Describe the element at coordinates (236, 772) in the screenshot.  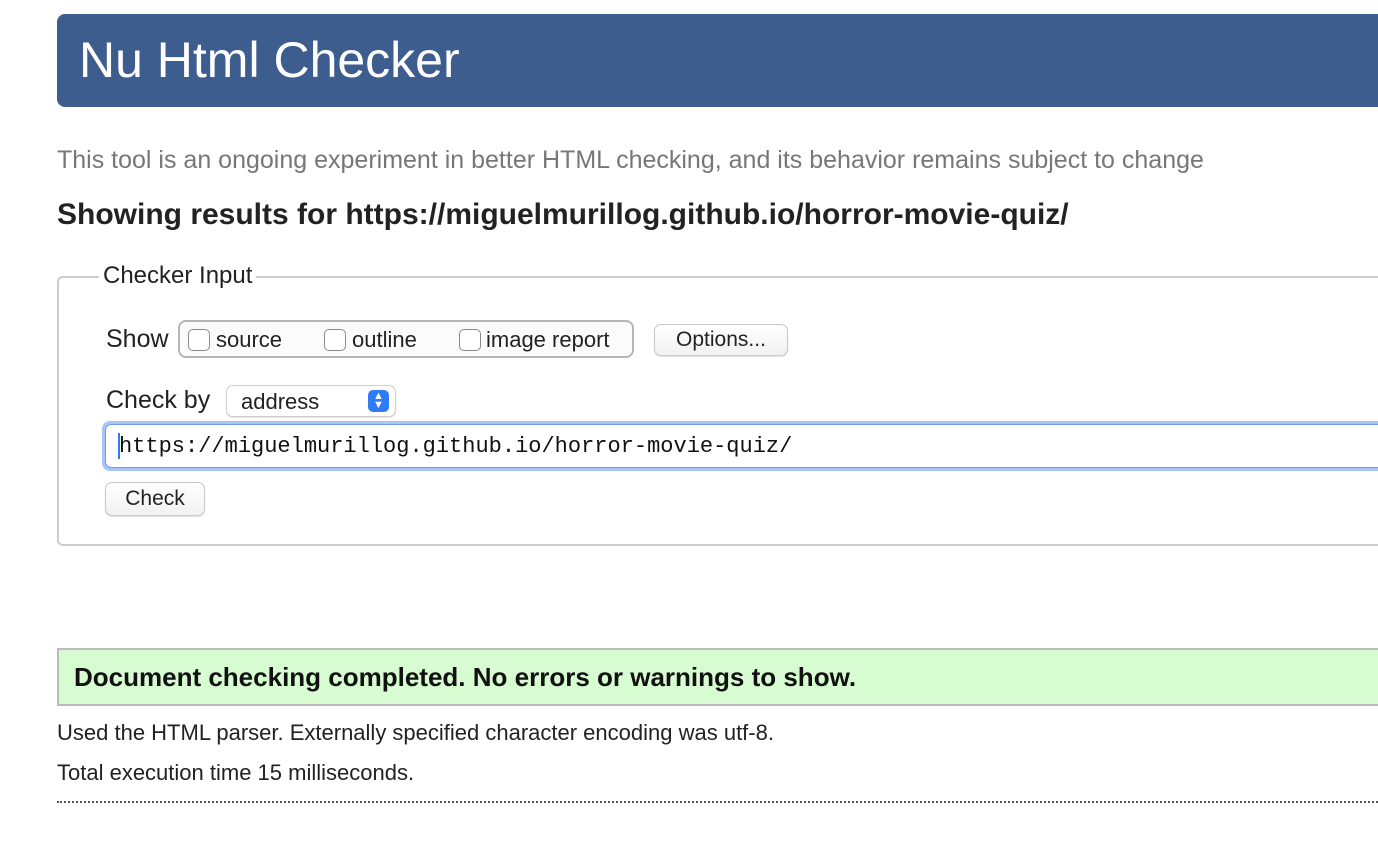
I see `execution-time: Total execution time 15 milliseconds.` at that location.